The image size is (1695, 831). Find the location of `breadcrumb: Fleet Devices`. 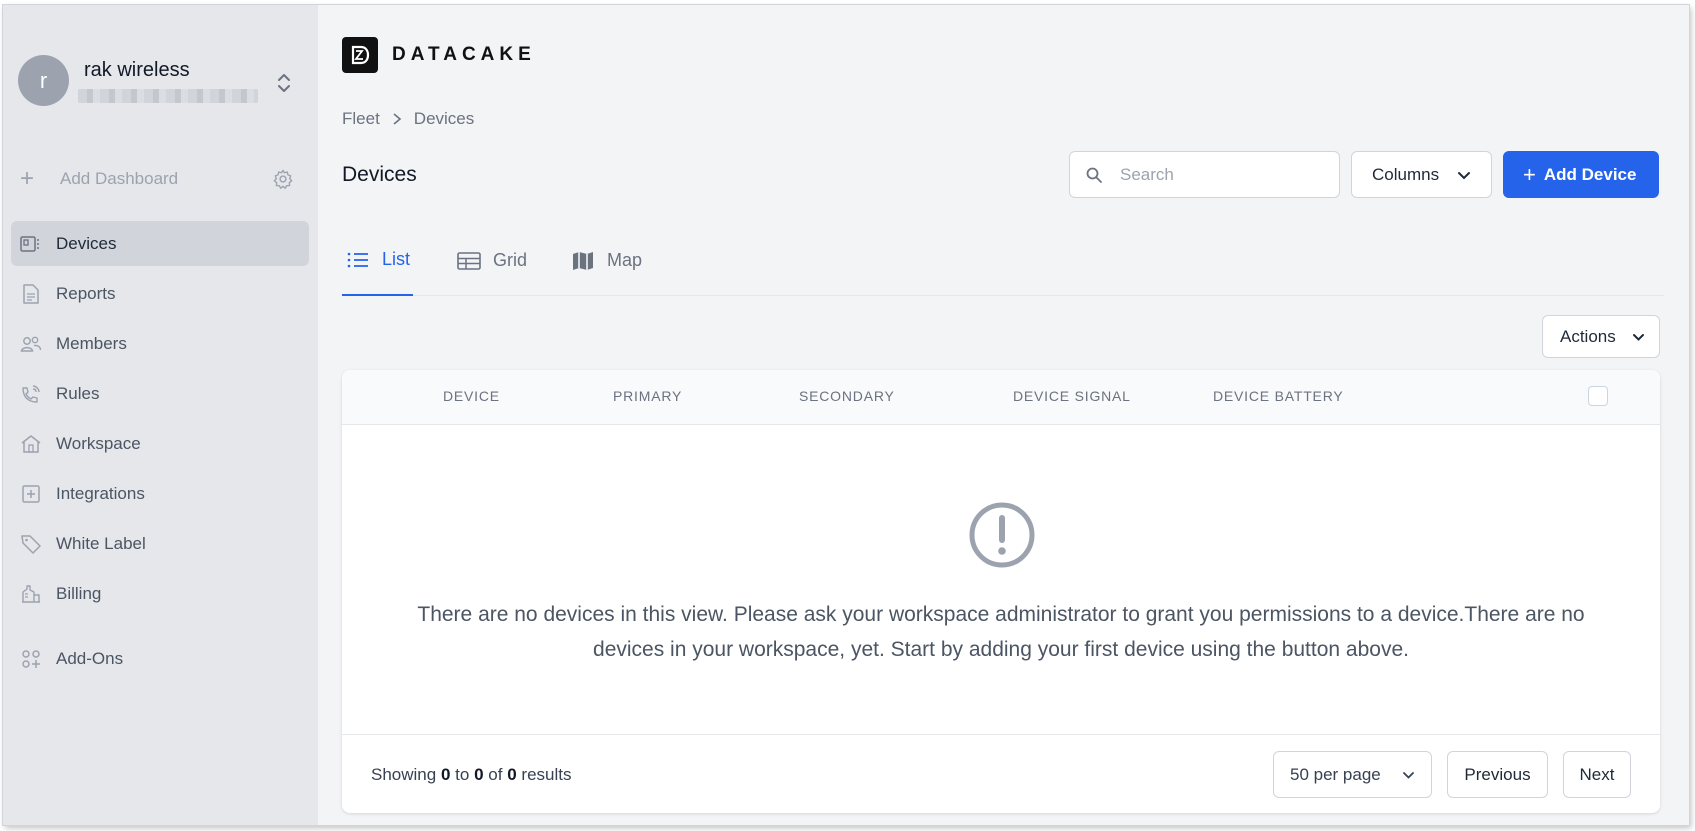

breadcrumb: Fleet Devices is located at coordinates (408, 119).